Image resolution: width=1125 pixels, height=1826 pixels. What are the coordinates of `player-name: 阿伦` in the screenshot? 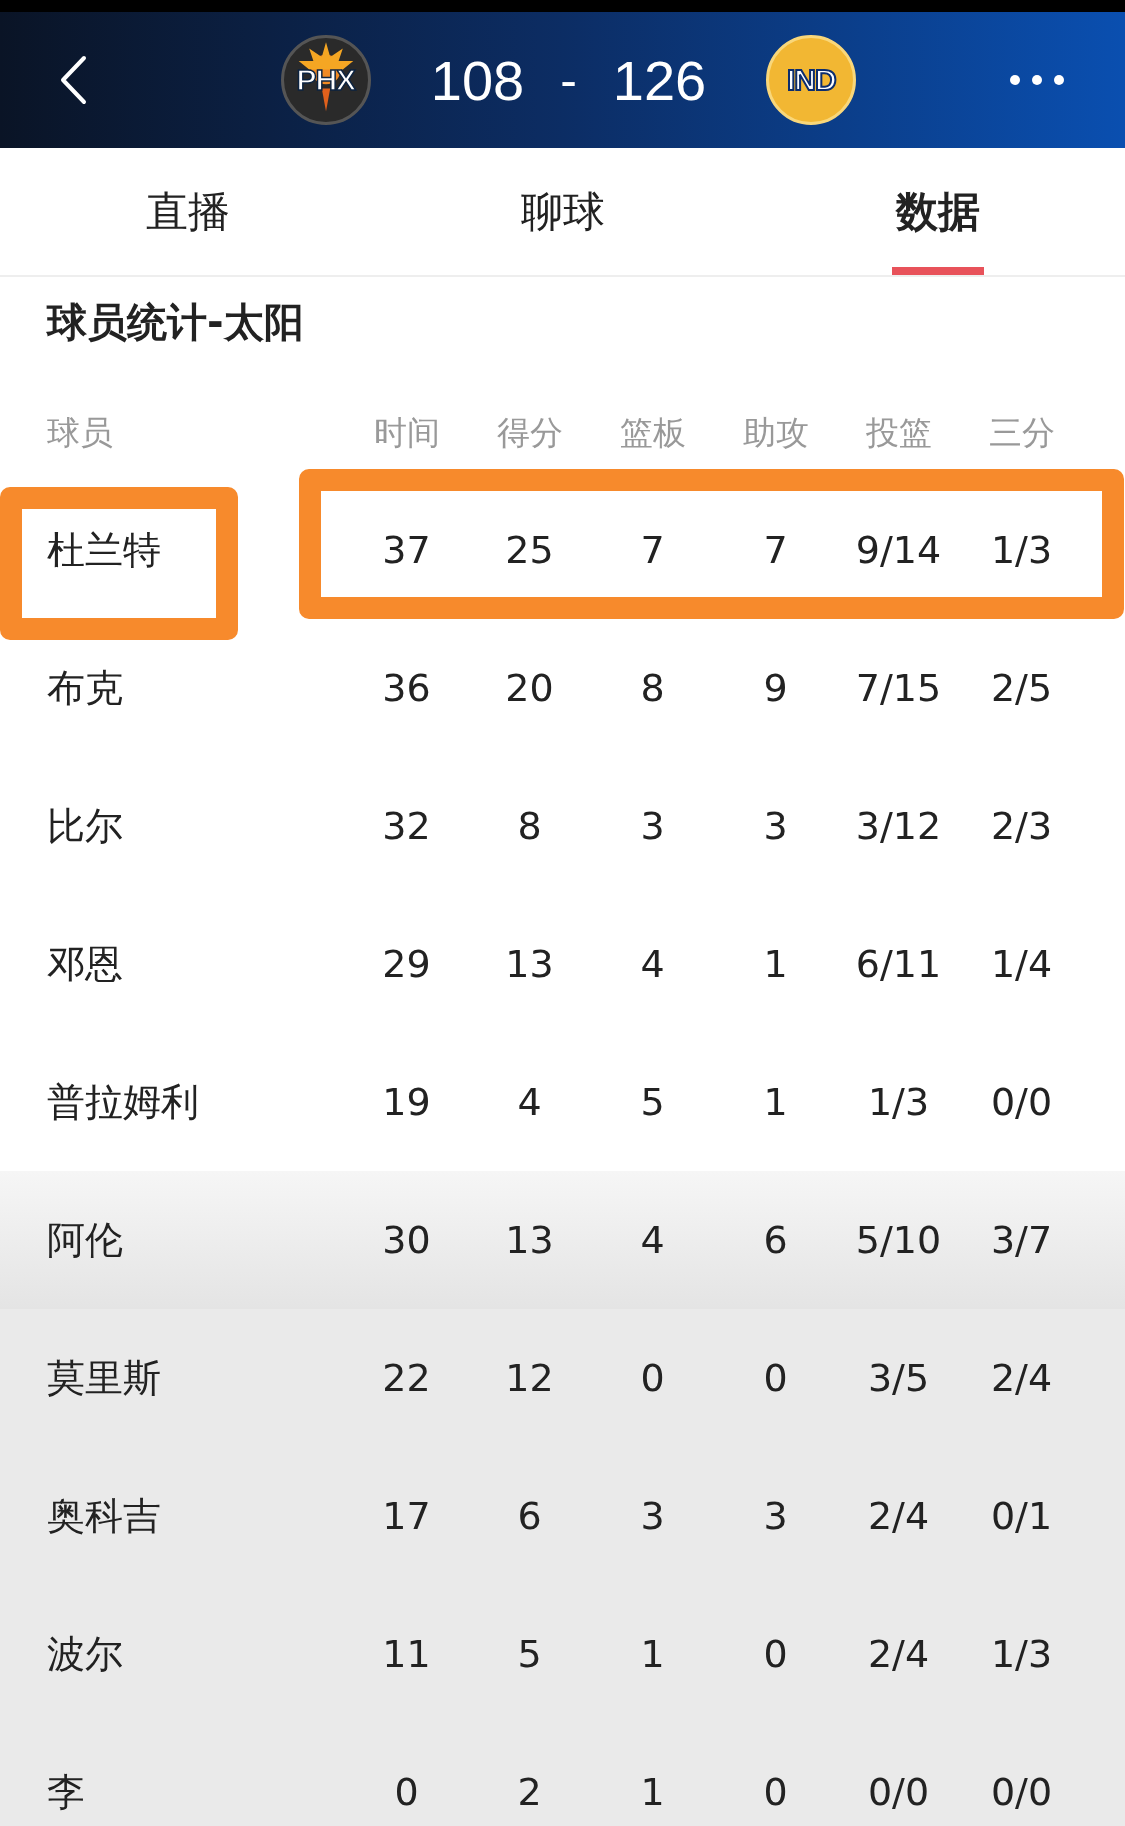 It's located at (85, 1240).